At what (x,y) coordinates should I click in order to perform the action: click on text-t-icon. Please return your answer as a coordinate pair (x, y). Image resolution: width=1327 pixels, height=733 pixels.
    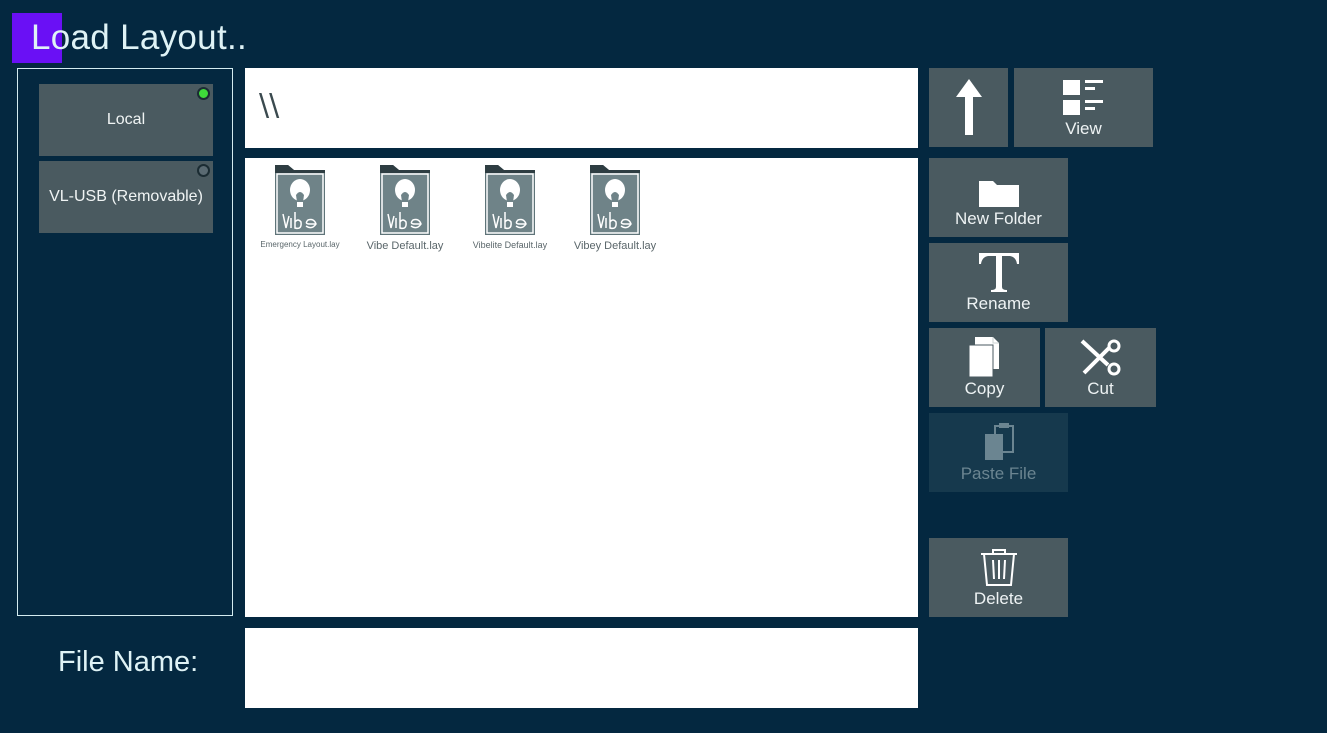
    Looking at the image, I should click on (998, 272).